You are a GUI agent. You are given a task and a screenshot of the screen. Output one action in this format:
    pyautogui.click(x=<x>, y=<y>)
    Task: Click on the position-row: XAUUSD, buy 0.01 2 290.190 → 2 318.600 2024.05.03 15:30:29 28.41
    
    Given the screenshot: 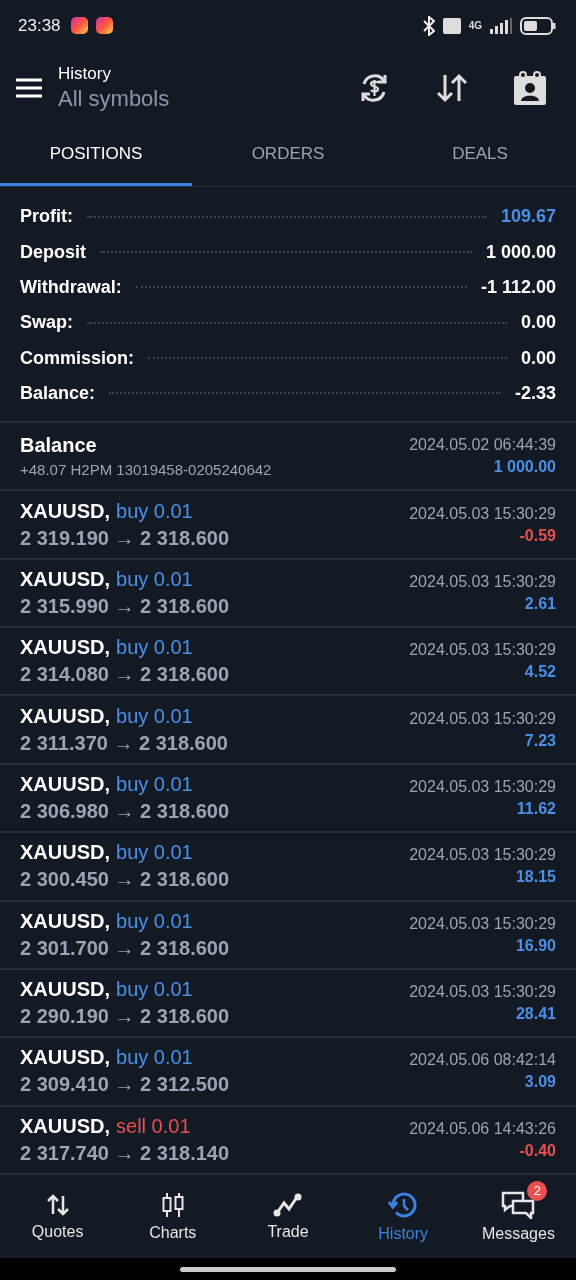 What is the action you would take?
    pyautogui.click(x=288, y=1002)
    